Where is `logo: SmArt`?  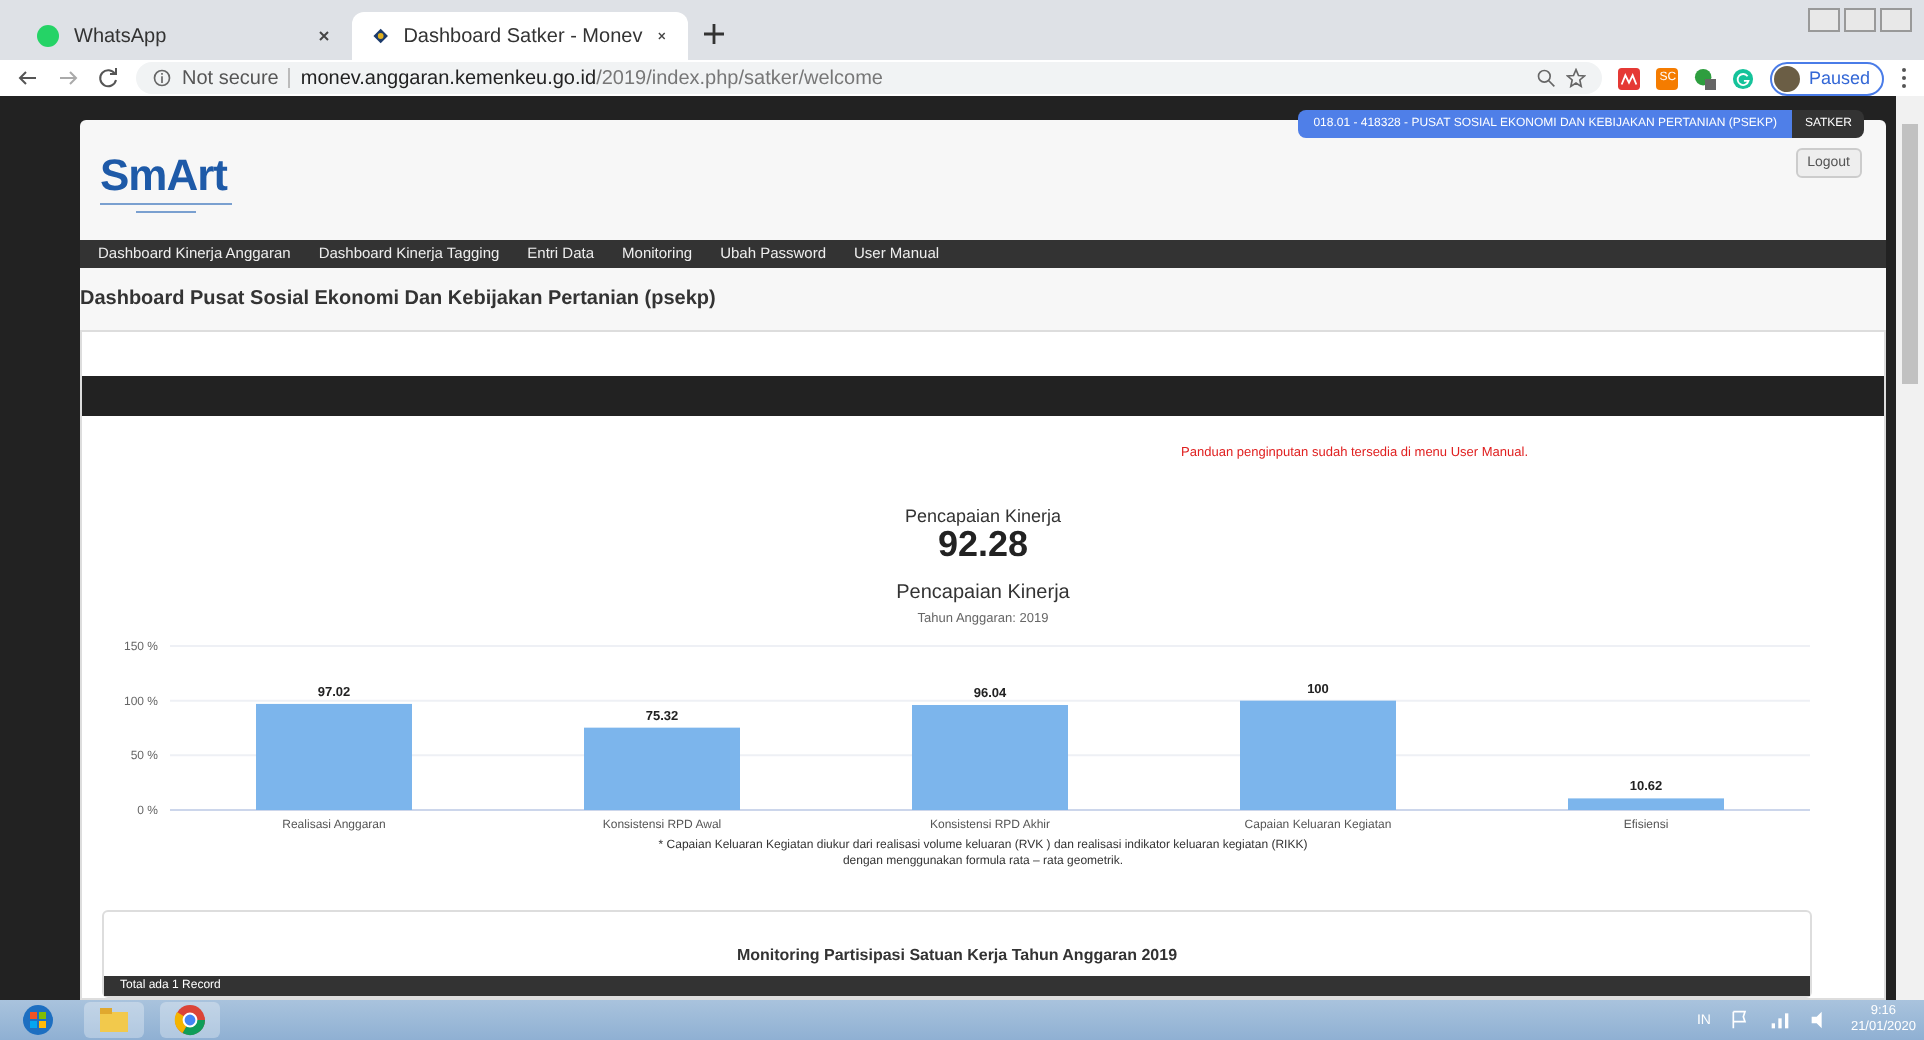
logo: SmArt is located at coordinates (164, 176).